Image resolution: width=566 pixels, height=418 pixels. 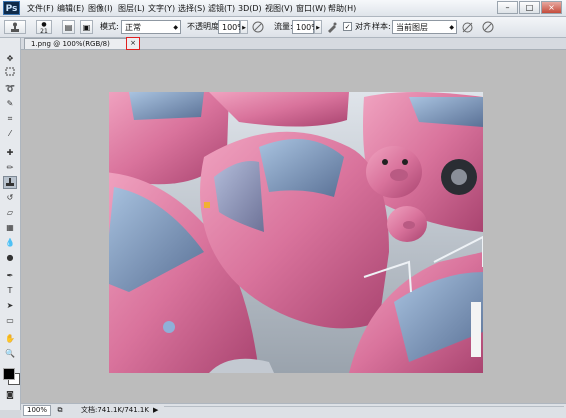 What do you see at coordinates (305, 27) in the screenshot?
I see `flow-field: 100%` at bounding box center [305, 27].